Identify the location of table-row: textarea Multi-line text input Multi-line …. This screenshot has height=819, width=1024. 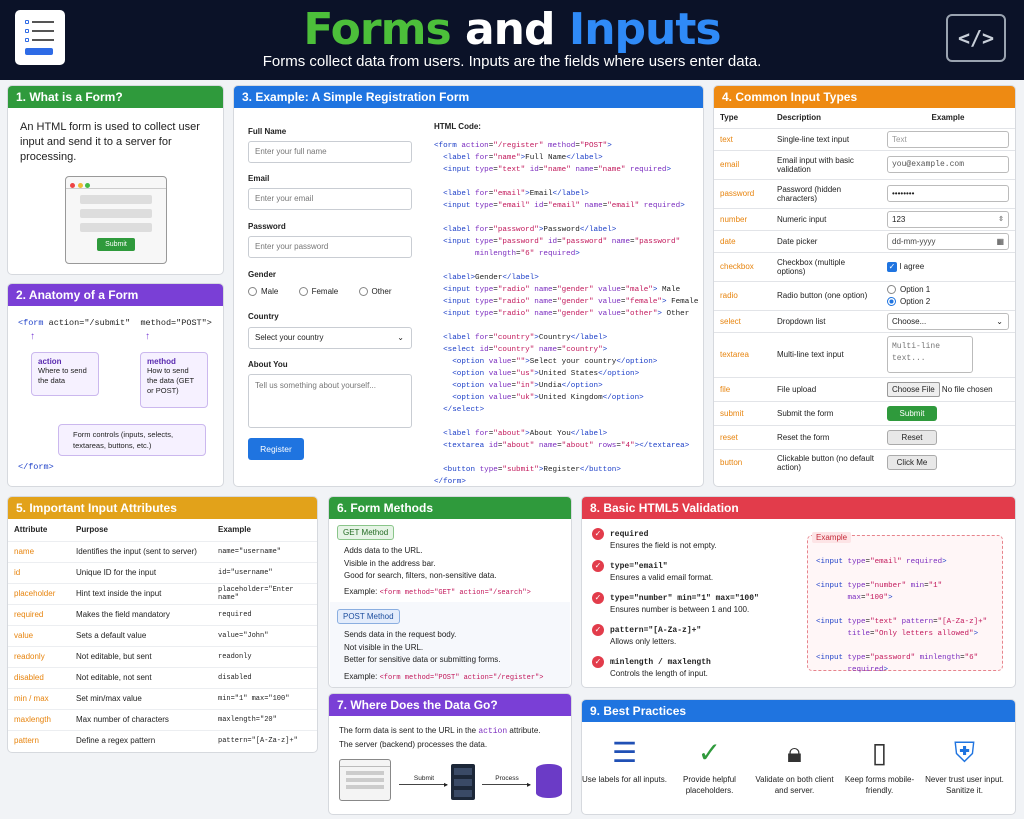
(864, 354).